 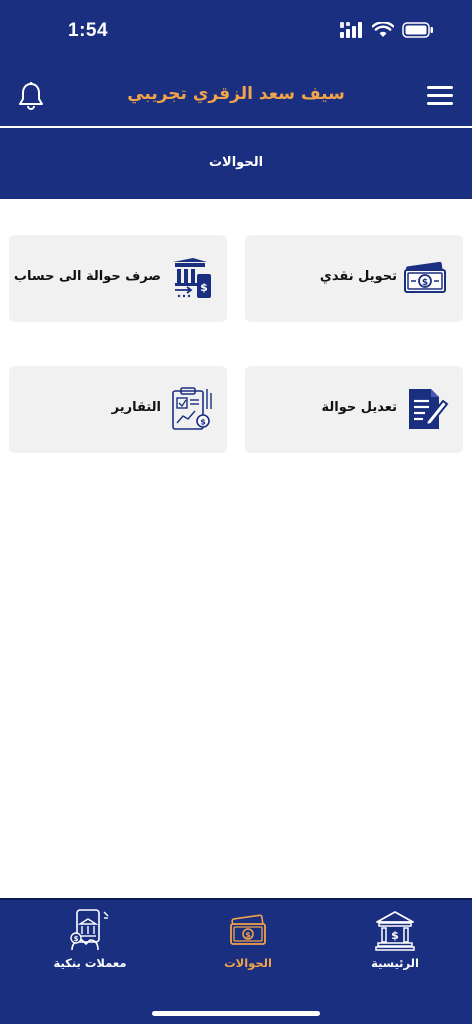 What do you see at coordinates (358, 276) in the screenshot?
I see `cash-transfer-label: تحويل نقدي` at bounding box center [358, 276].